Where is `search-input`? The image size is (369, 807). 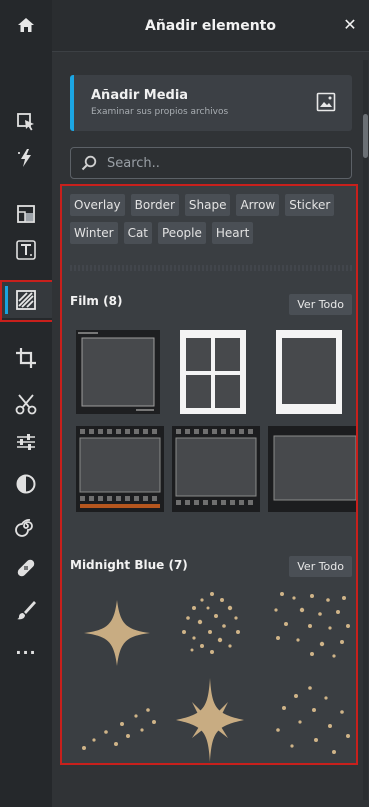
search-input is located at coordinates (222, 163).